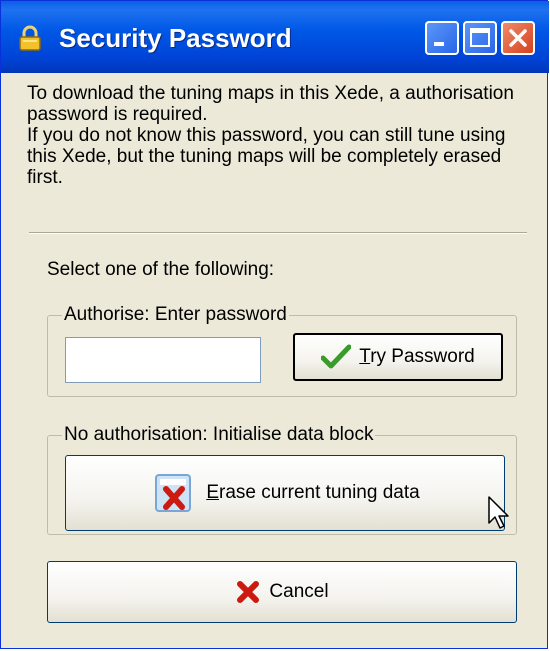  Describe the element at coordinates (299, 591) in the screenshot. I see `cancel-label: Cancel` at that location.